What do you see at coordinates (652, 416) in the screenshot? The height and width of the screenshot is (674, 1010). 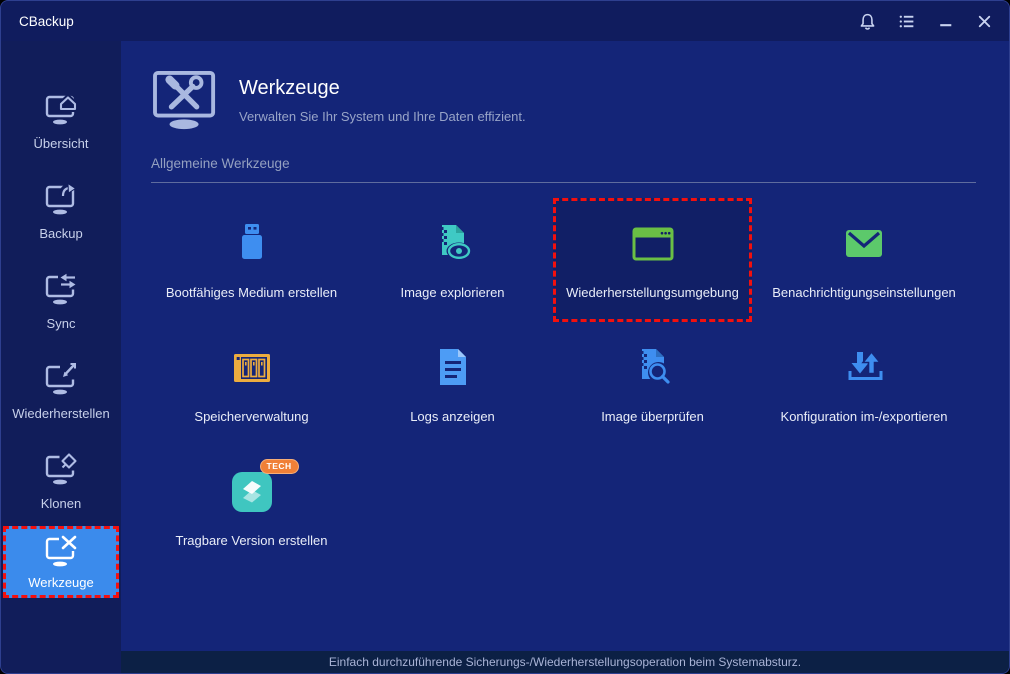 I see `tool-label: Image überprüfen` at bounding box center [652, 416].